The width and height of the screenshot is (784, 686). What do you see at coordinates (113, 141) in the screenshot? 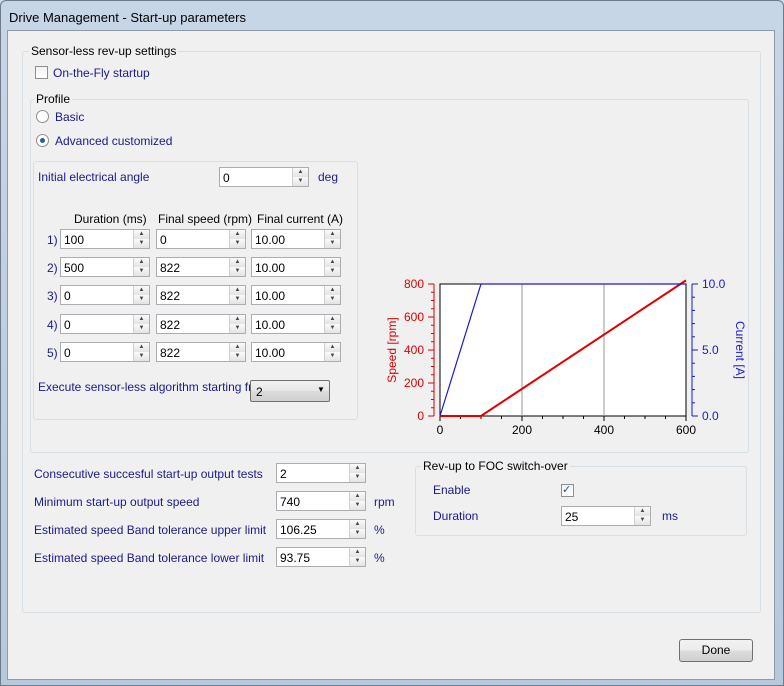
I see `advanced-radio-label: Advanced customized` at bounding box center [113, 141].